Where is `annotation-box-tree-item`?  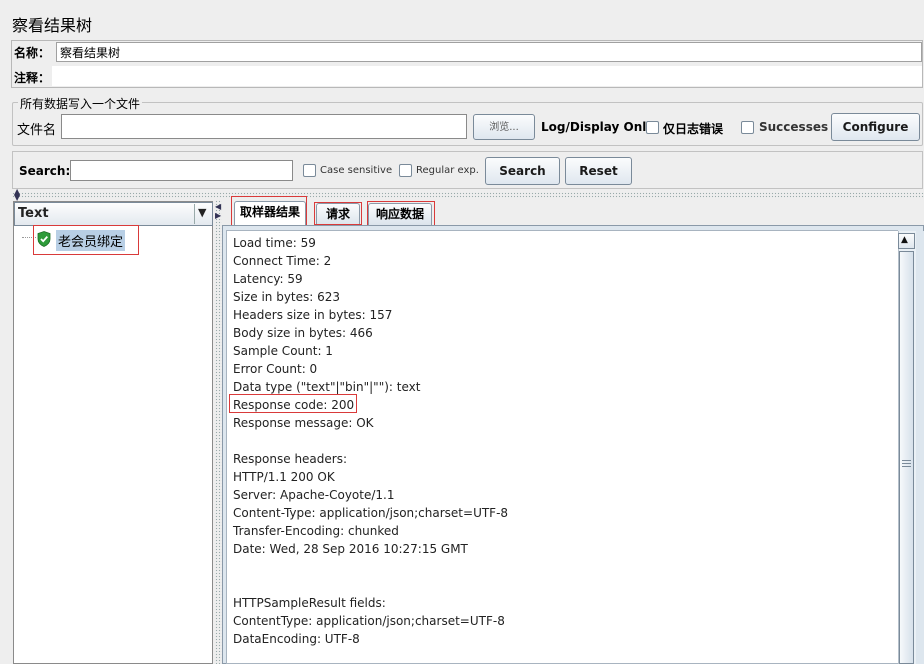 annotation-box-tree-item is located at coordinates (86, 240).